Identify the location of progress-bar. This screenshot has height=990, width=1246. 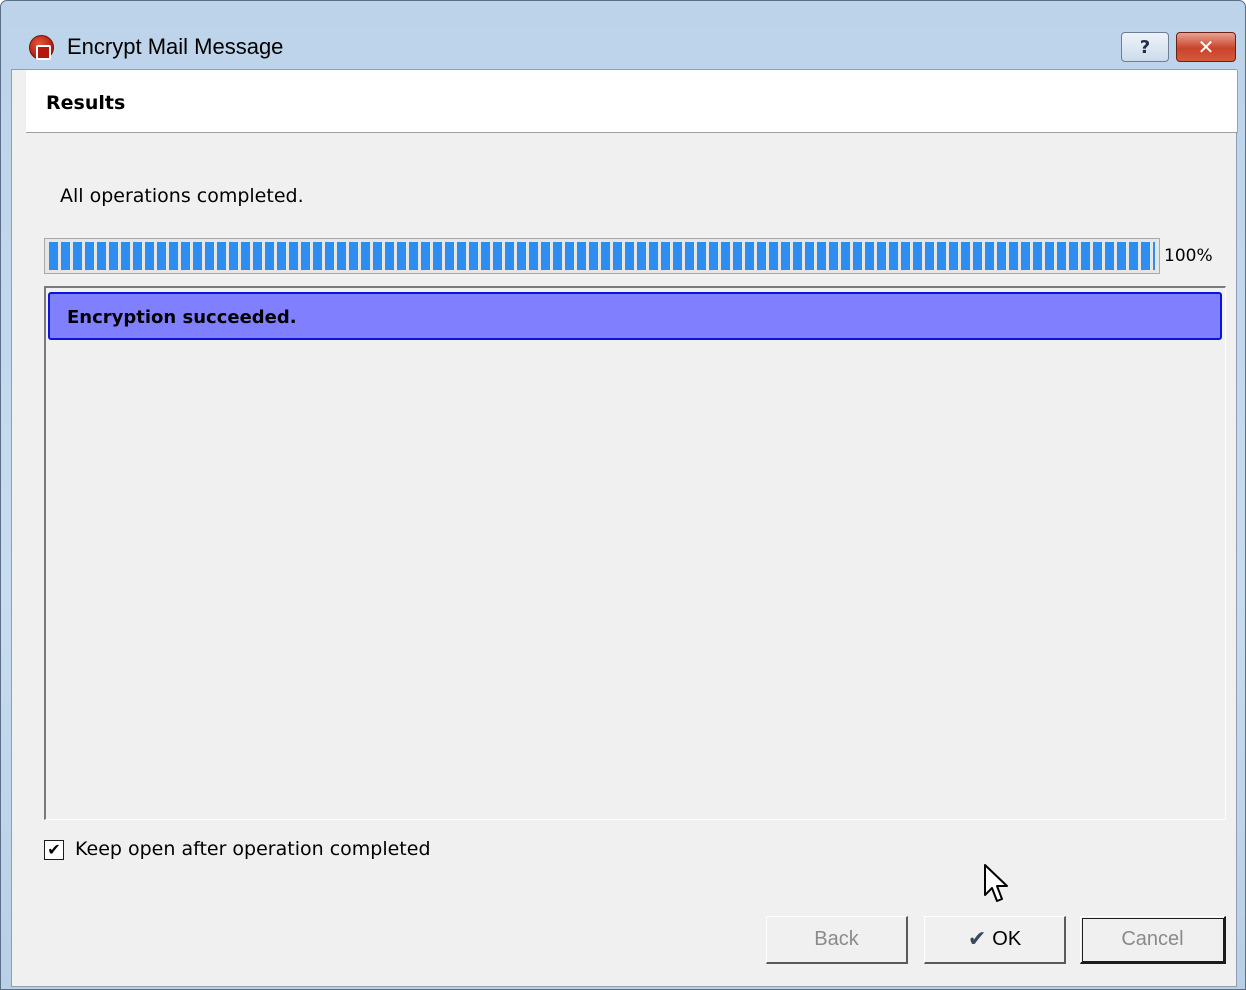
(602, 256).